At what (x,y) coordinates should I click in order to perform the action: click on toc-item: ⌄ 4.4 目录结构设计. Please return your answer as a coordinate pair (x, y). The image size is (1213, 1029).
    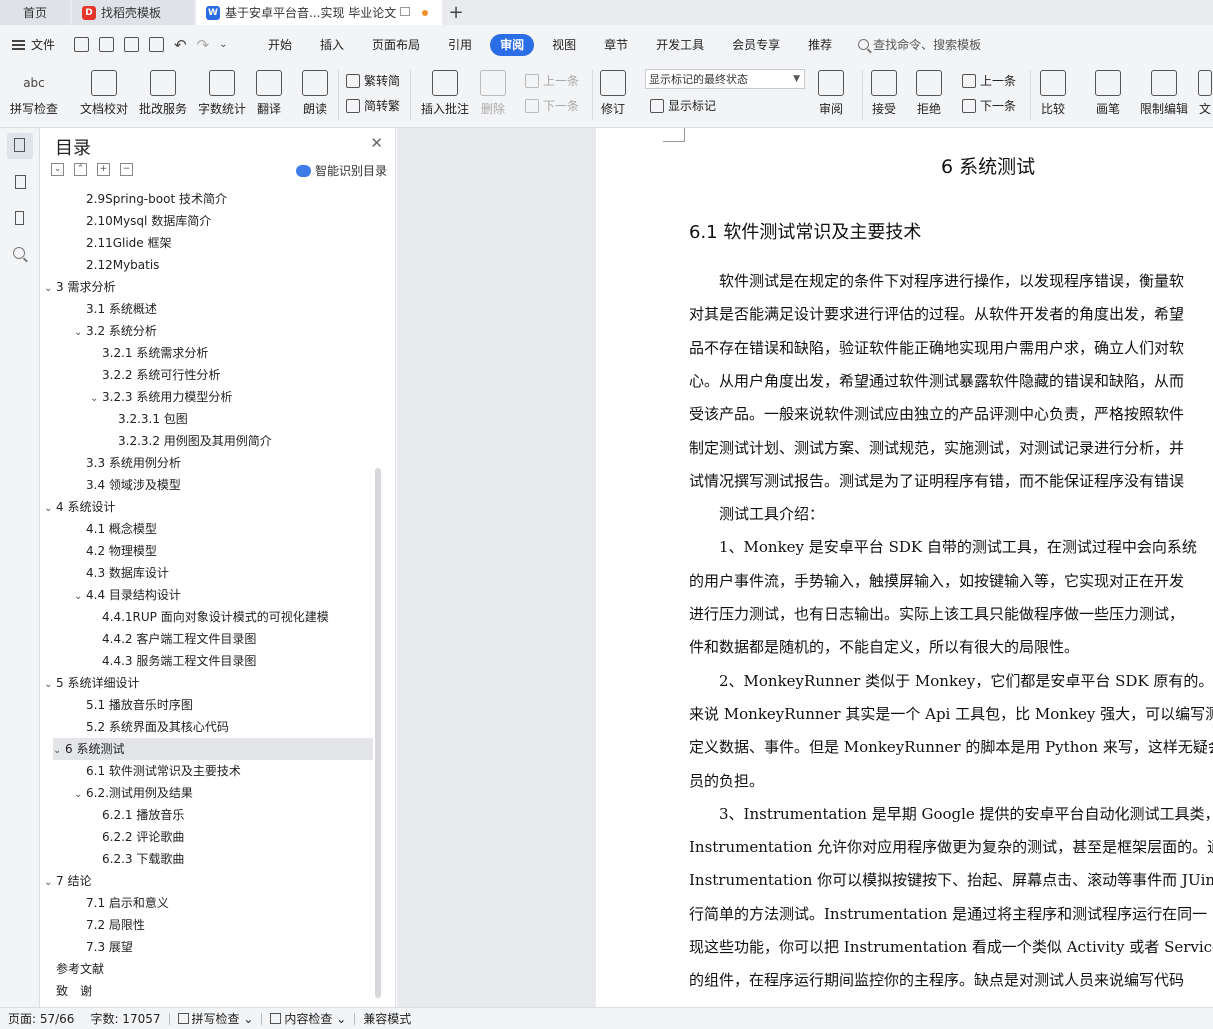
    Looking at the image, I should click on (127, 595).